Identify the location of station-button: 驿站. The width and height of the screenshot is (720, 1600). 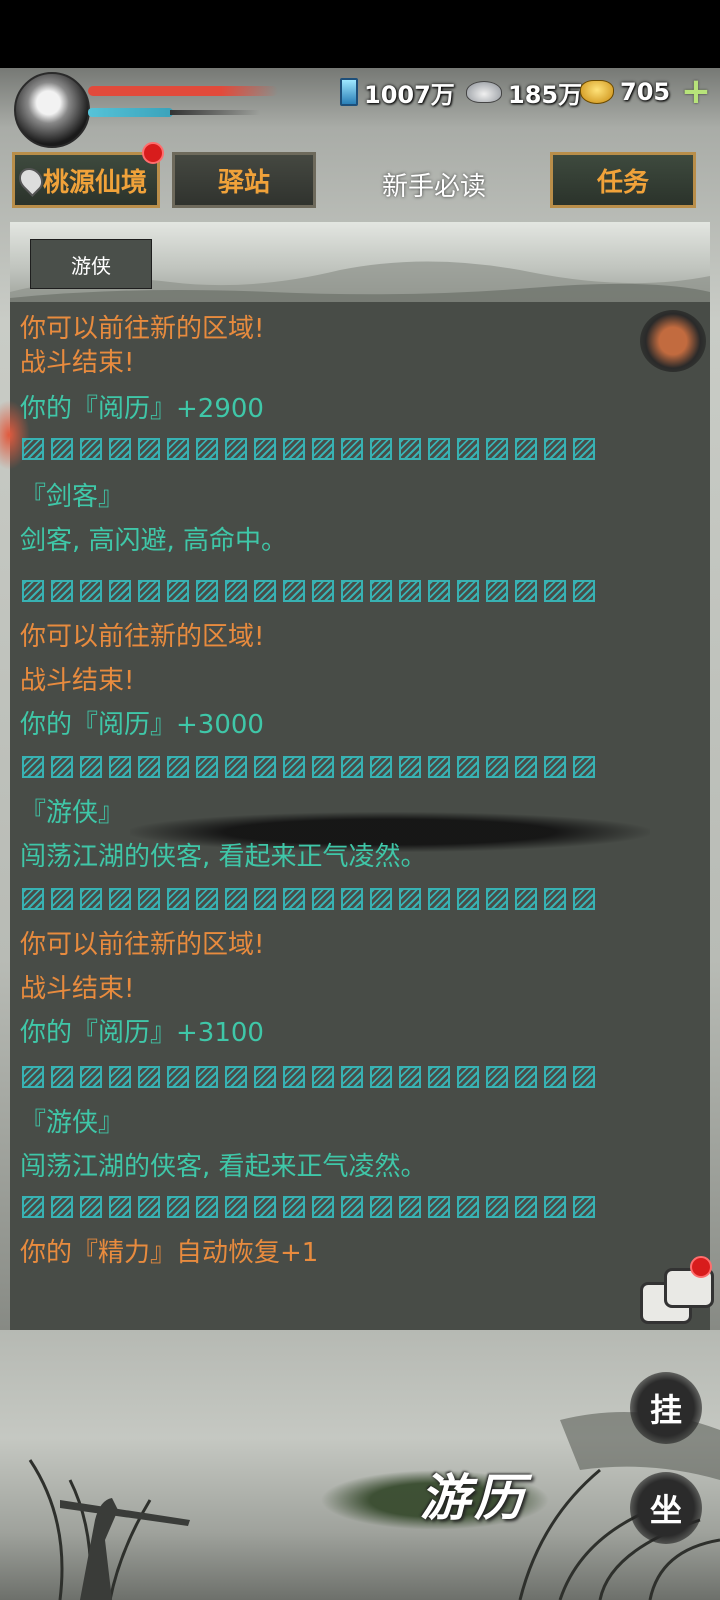
(244, 180).